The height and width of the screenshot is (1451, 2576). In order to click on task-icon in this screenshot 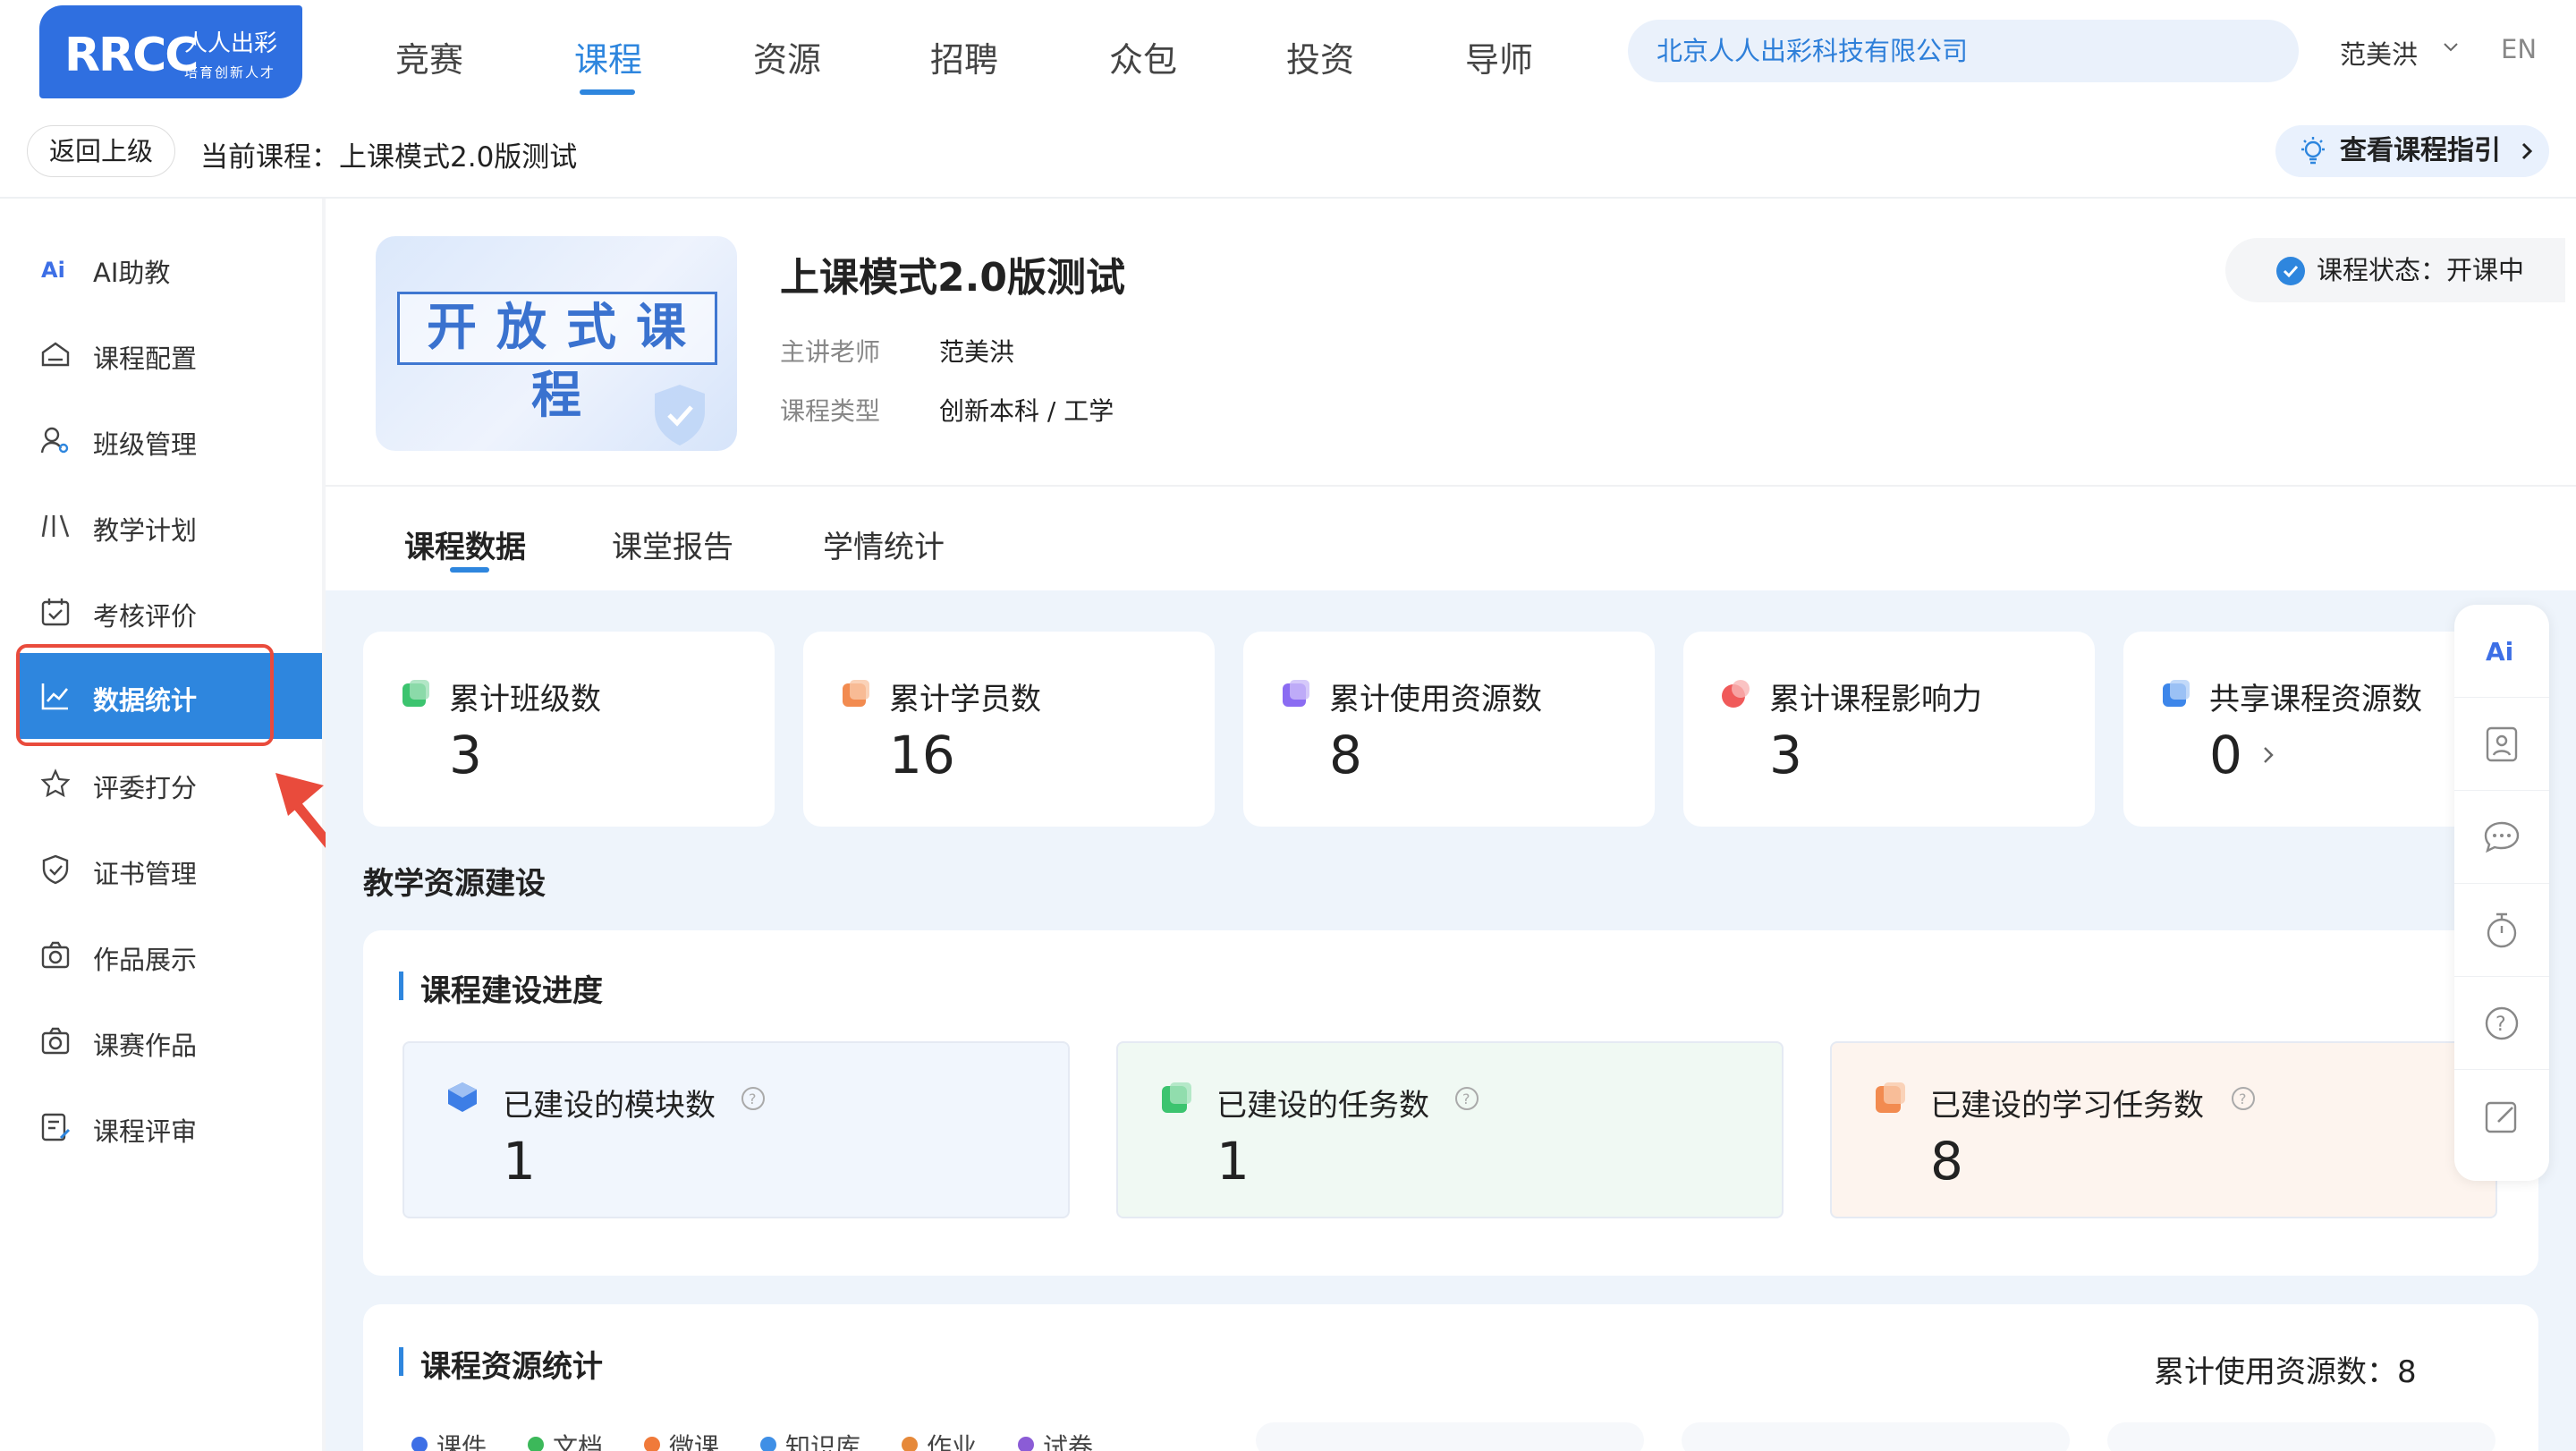, I will do `click(1176, 1097)`.